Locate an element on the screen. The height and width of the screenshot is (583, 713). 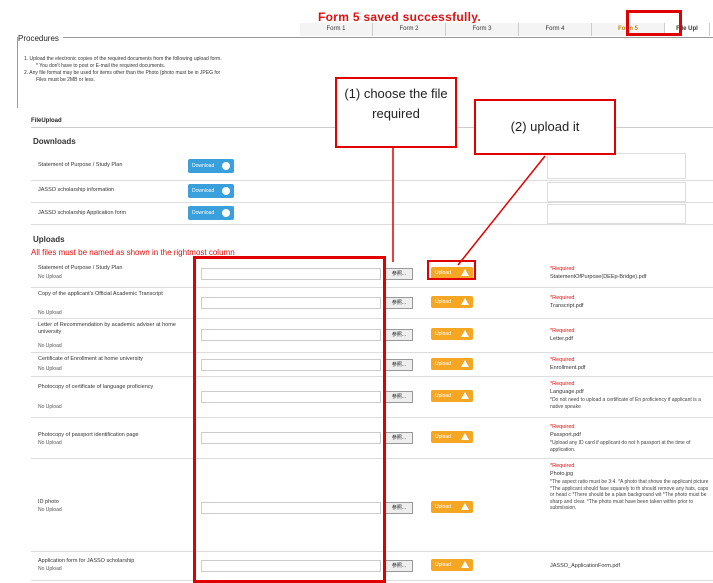
callout-upload-it: (2) upload it is located at coordinates (545, 127).